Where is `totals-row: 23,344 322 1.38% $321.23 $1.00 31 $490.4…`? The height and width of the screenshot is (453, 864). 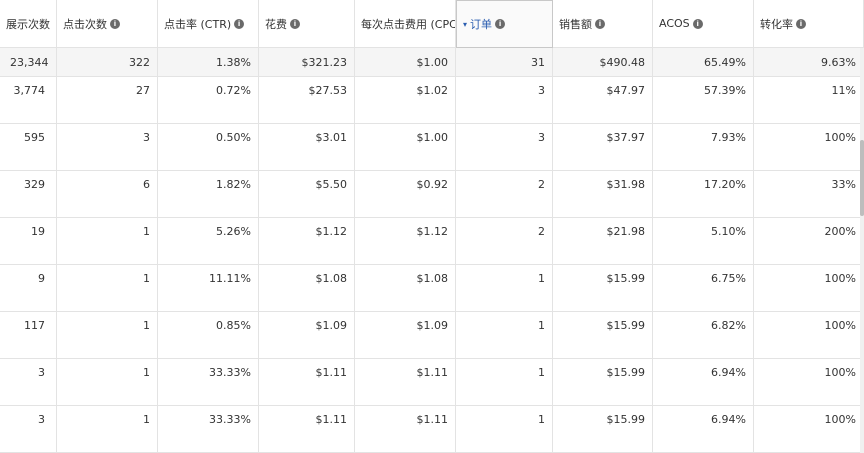
totals-row: 23,344 322 1.38% $321.23 $1.00 31 $490.4… is located at coordinates (432, 62).